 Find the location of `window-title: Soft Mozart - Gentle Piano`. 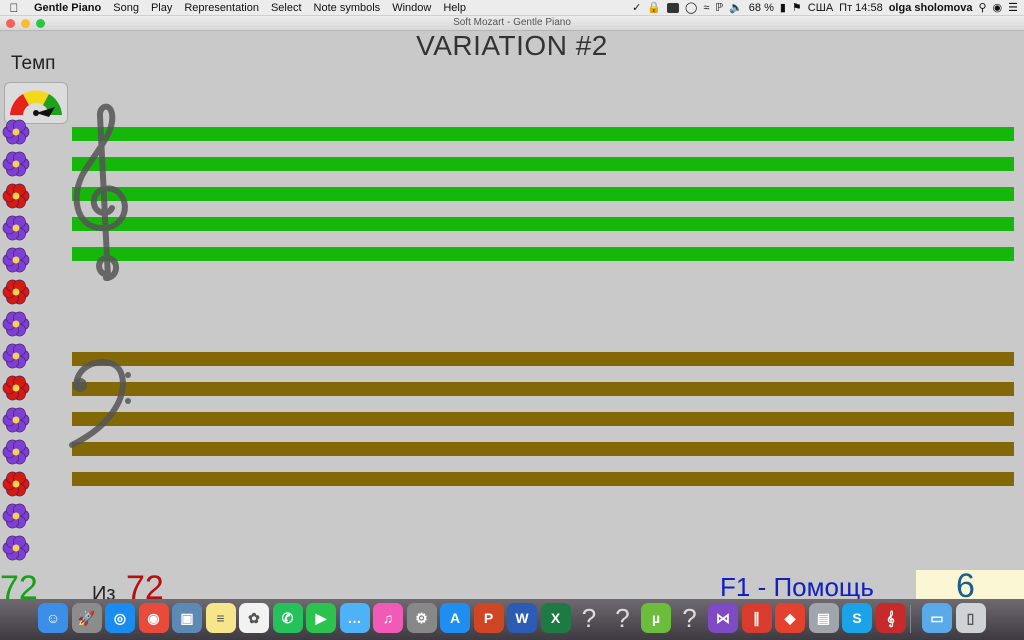

window-title: Soft Mozart - Gentle Piano is located at coordinates (512, 22).